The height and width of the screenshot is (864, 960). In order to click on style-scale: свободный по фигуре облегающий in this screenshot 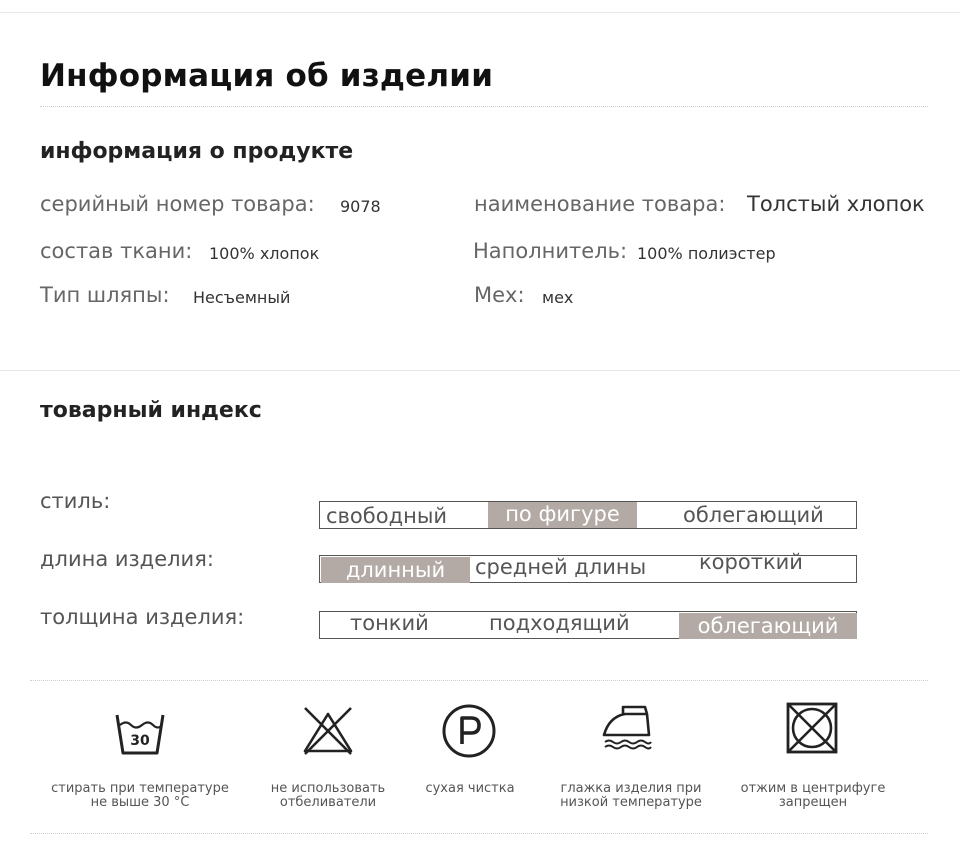, I will do `click(588, 515)`.